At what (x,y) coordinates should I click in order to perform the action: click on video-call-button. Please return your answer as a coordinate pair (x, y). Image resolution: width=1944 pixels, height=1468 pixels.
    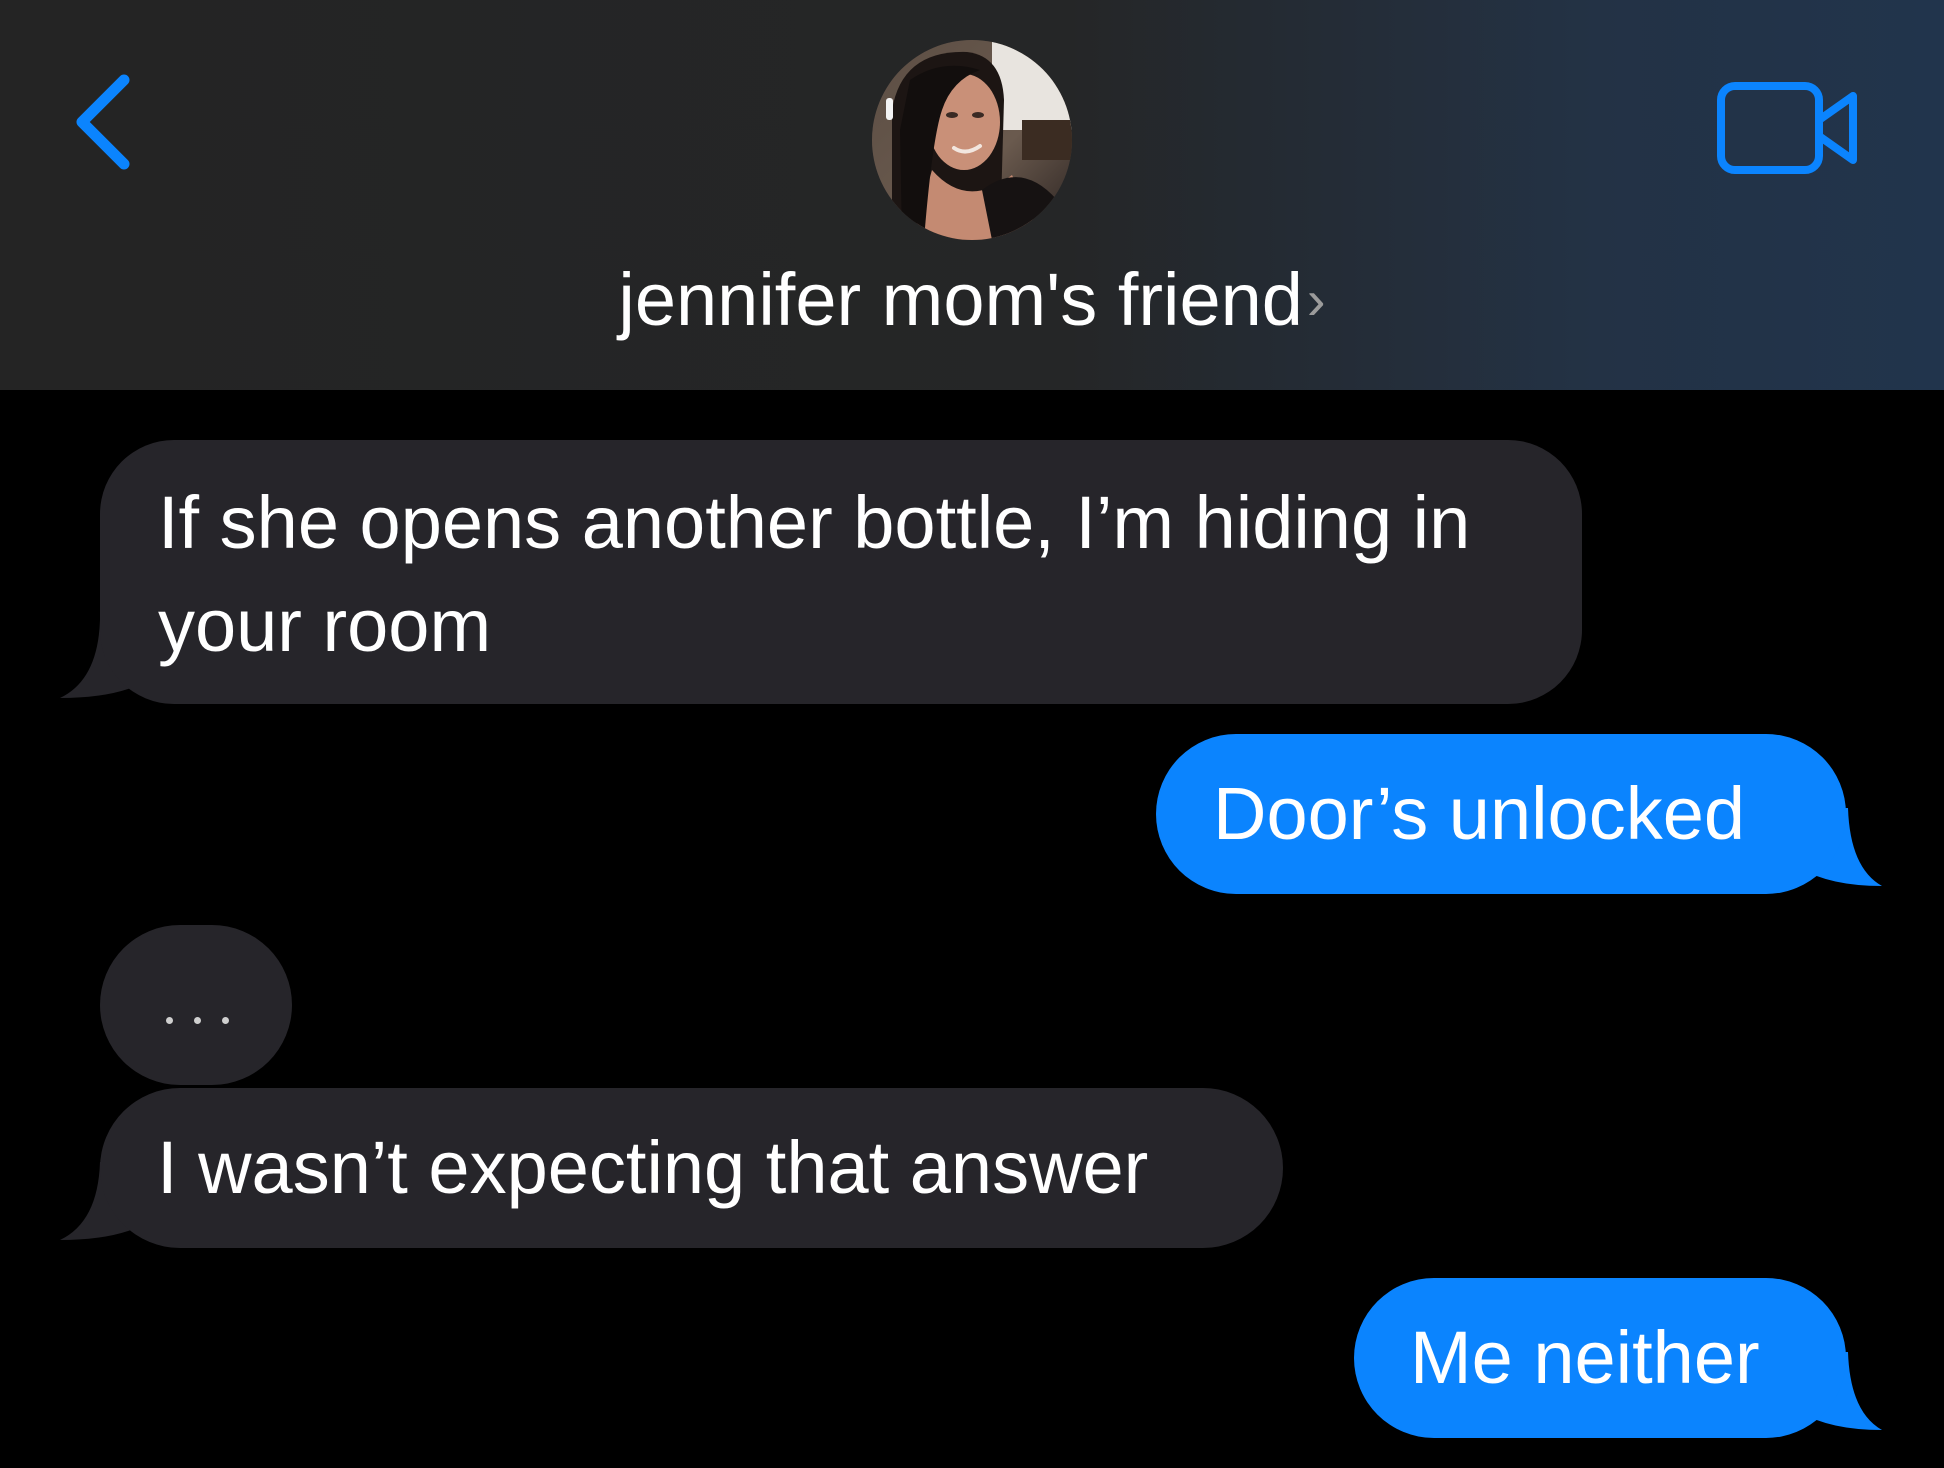
    Looking at the image, I should click on (1790, 130).